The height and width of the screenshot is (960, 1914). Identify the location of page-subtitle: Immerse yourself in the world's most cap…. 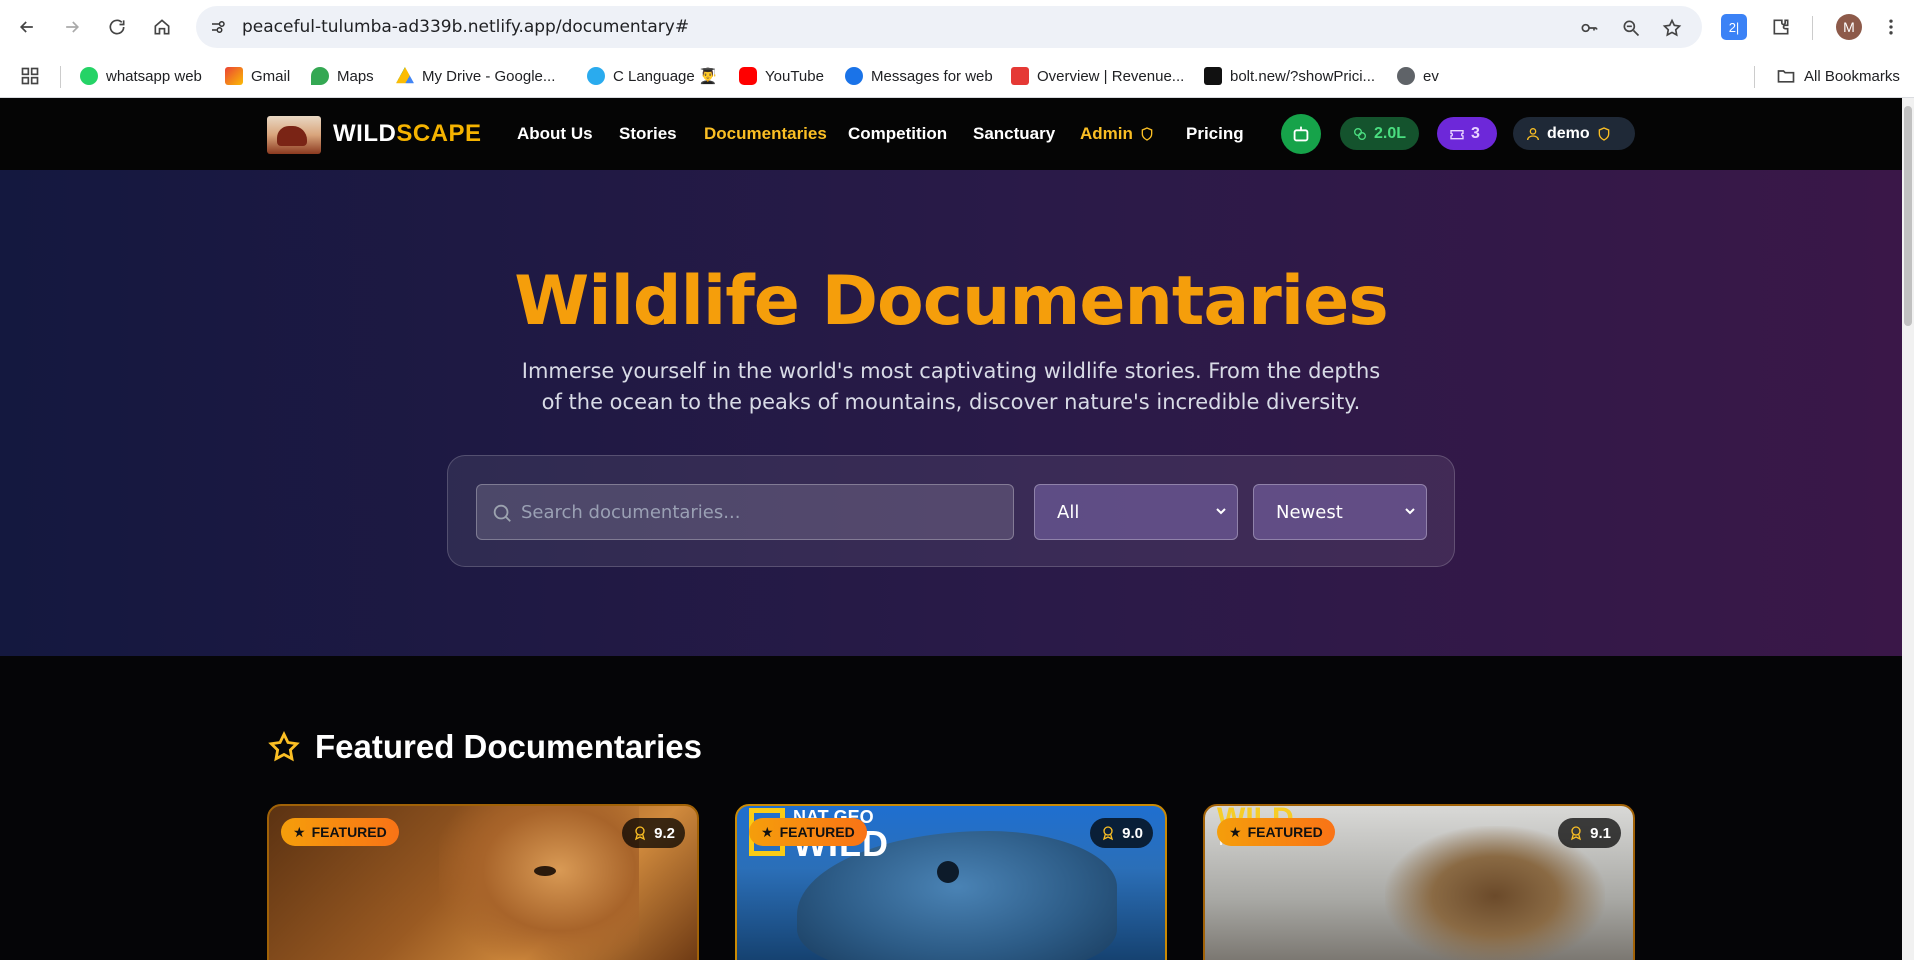
(951, 386).